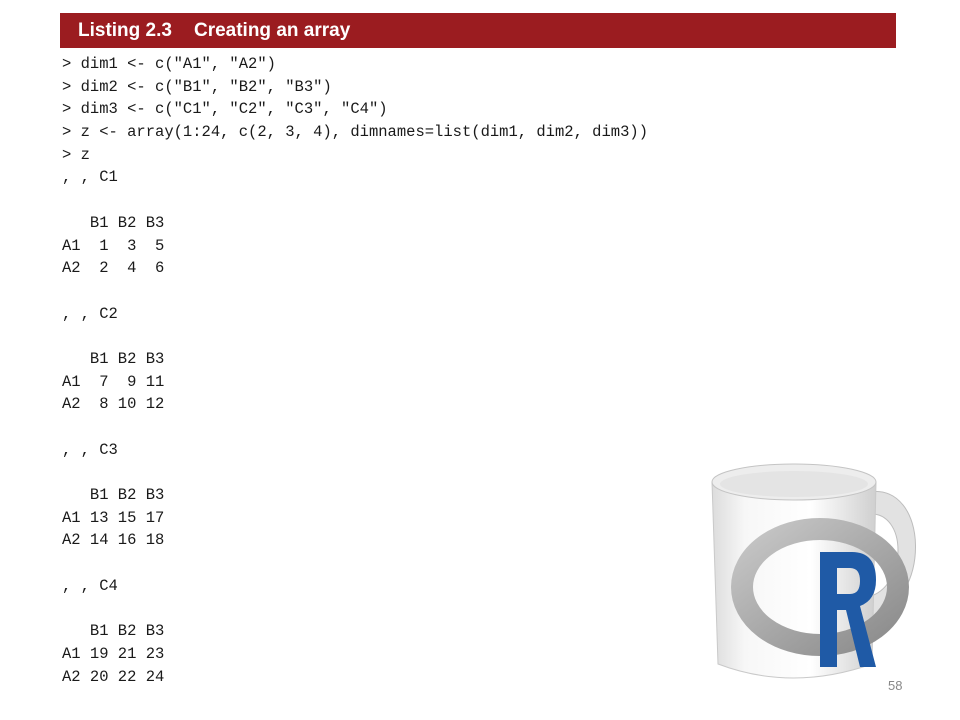  I want to click on r-logo-mug-icon, so click(813, 571).